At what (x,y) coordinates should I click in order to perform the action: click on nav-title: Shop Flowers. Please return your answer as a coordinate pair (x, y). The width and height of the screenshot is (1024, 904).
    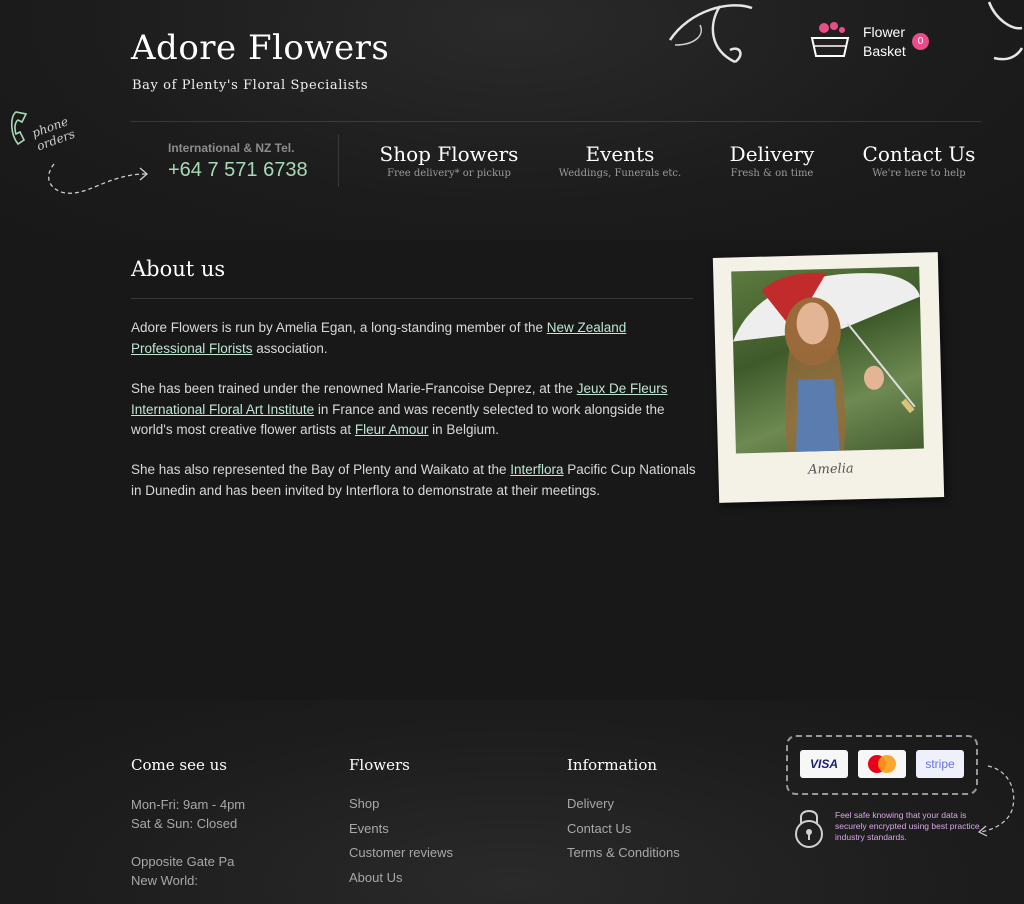
    Looking at the image, I should click on (449, 154).